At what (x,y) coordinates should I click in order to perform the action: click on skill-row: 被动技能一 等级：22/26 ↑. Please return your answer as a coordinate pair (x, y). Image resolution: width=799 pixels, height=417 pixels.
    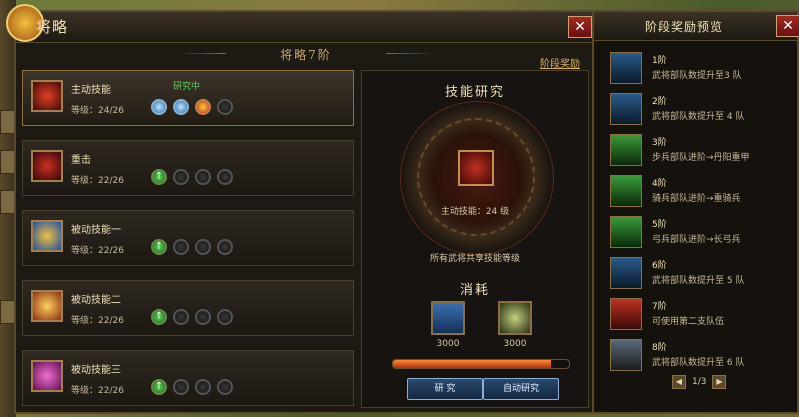
    Looking at the image, I should click on (188, 238).